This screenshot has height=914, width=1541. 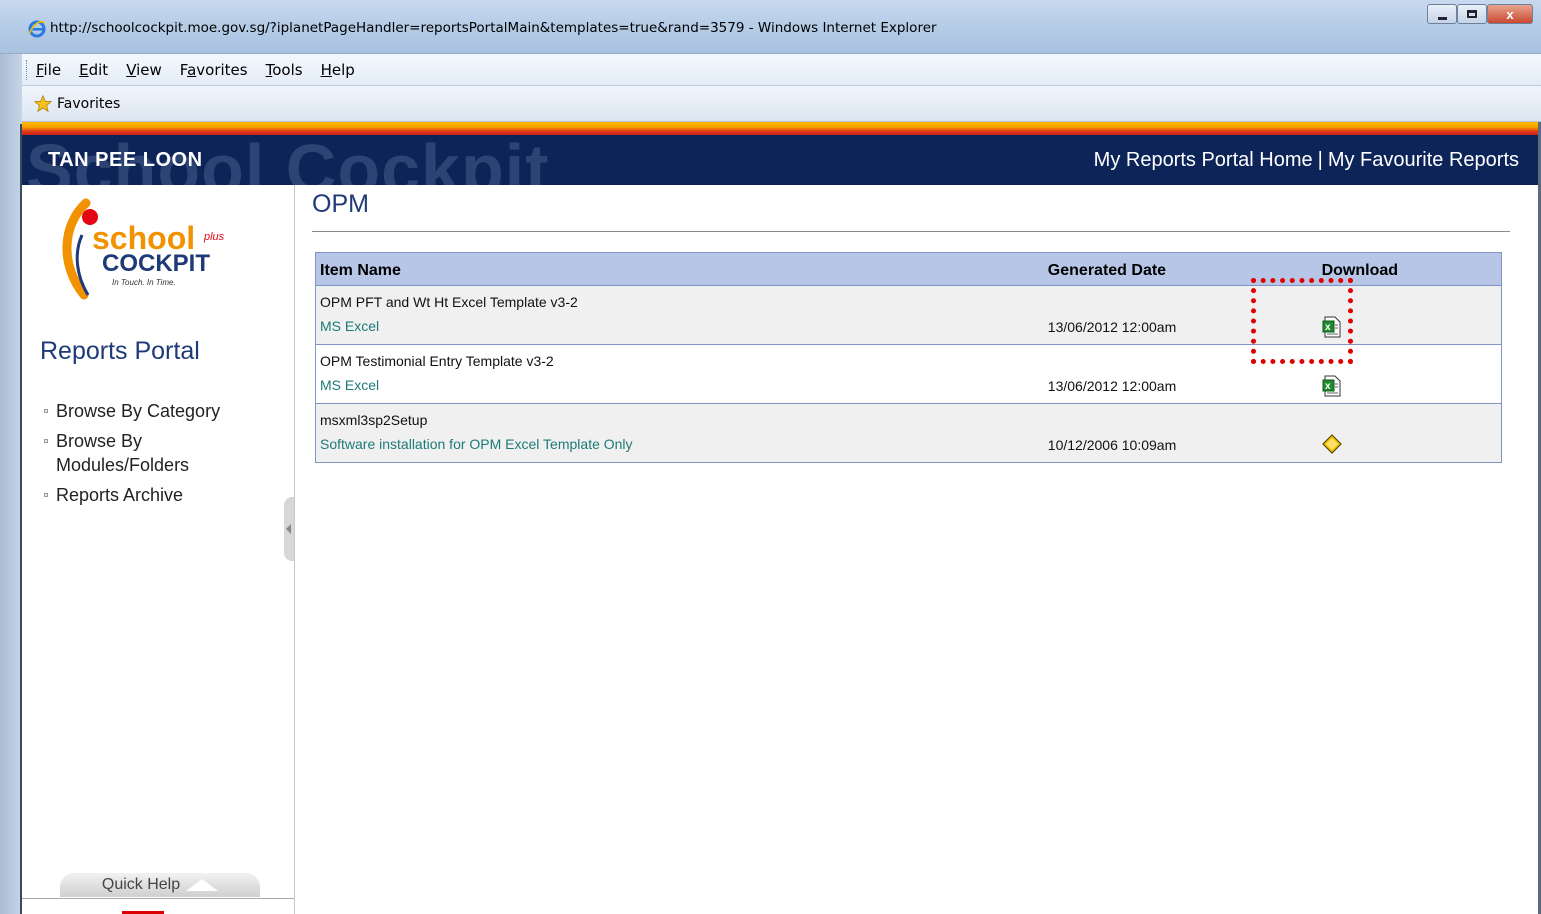 What do you see at coordinates (289, 529) in the screenshot?
I see `sidebar-collapse-handle` at bounding box center [289, 529].